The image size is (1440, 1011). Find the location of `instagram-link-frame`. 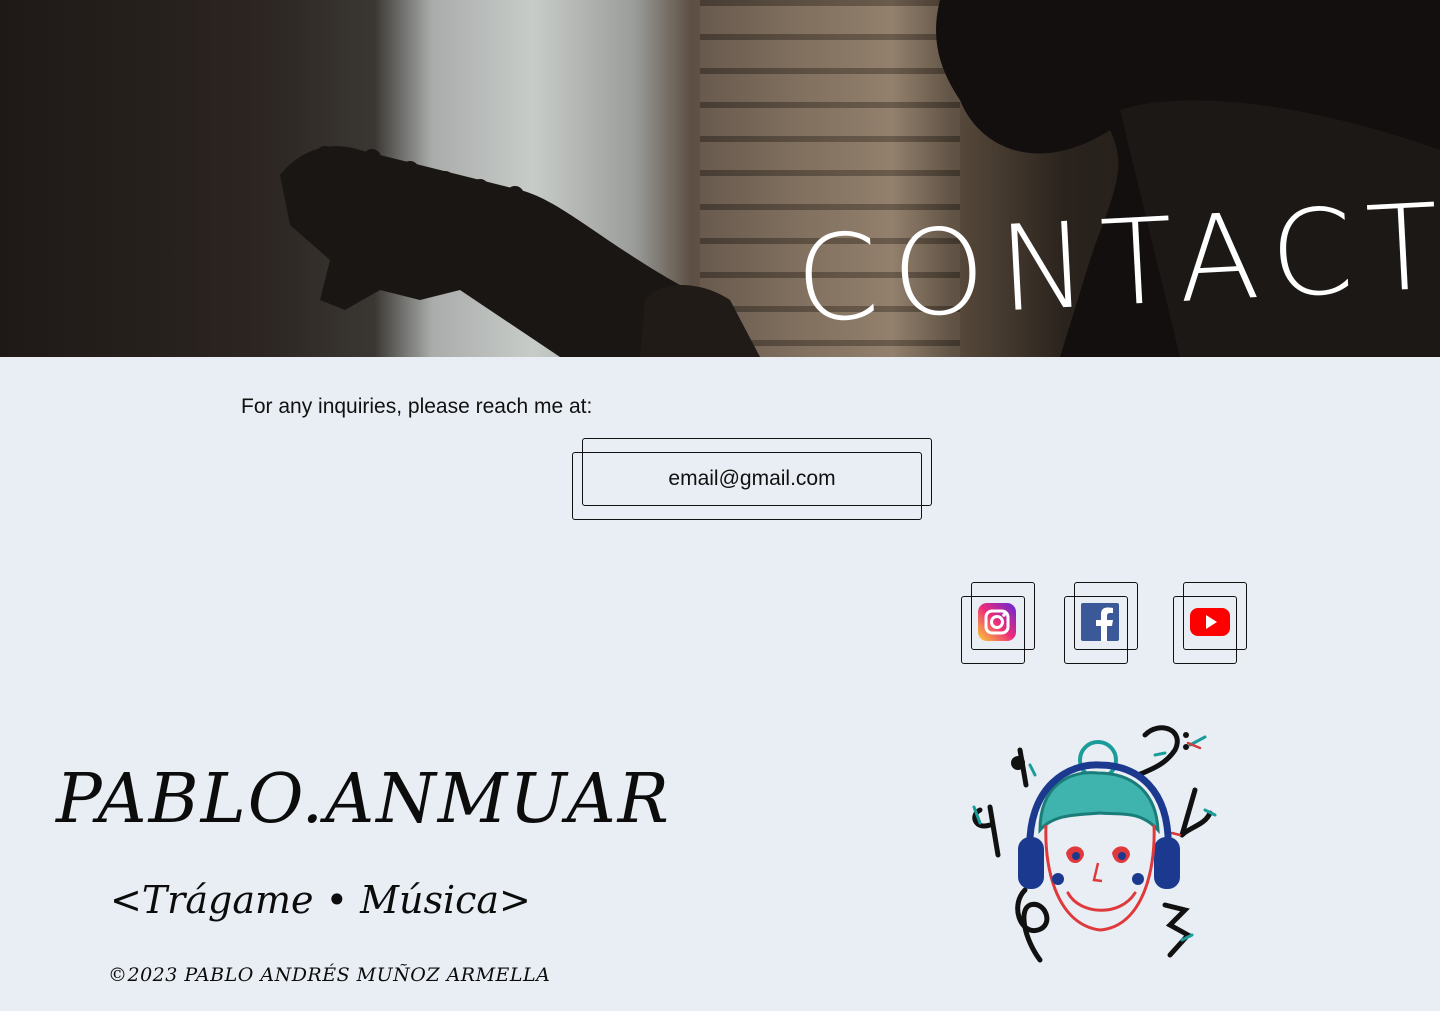

instagram-link-frame is located at coordinates (998, 623).